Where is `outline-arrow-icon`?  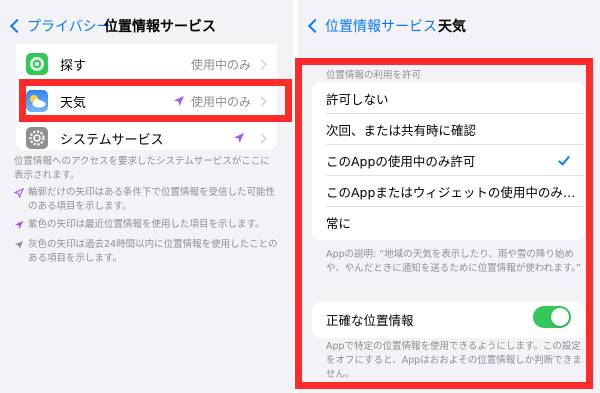
outline-arrow-icon is located at coordinates (19, 193).